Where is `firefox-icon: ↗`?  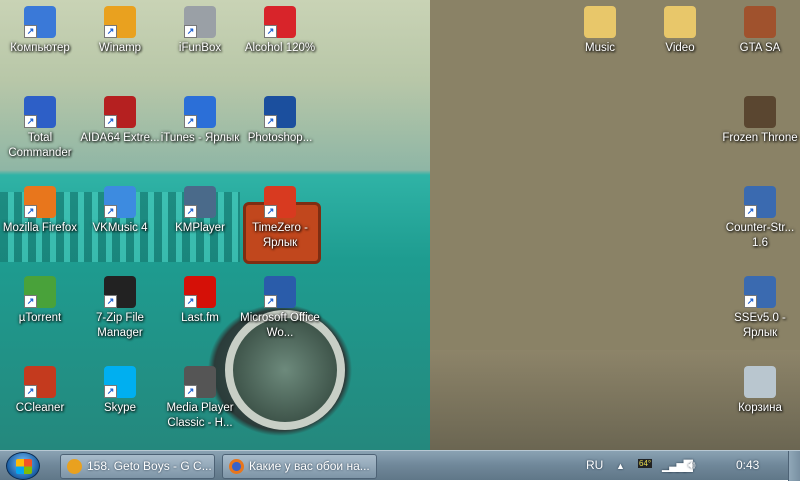
firefox-icon: ↗ is located at coordinates (40, 202).